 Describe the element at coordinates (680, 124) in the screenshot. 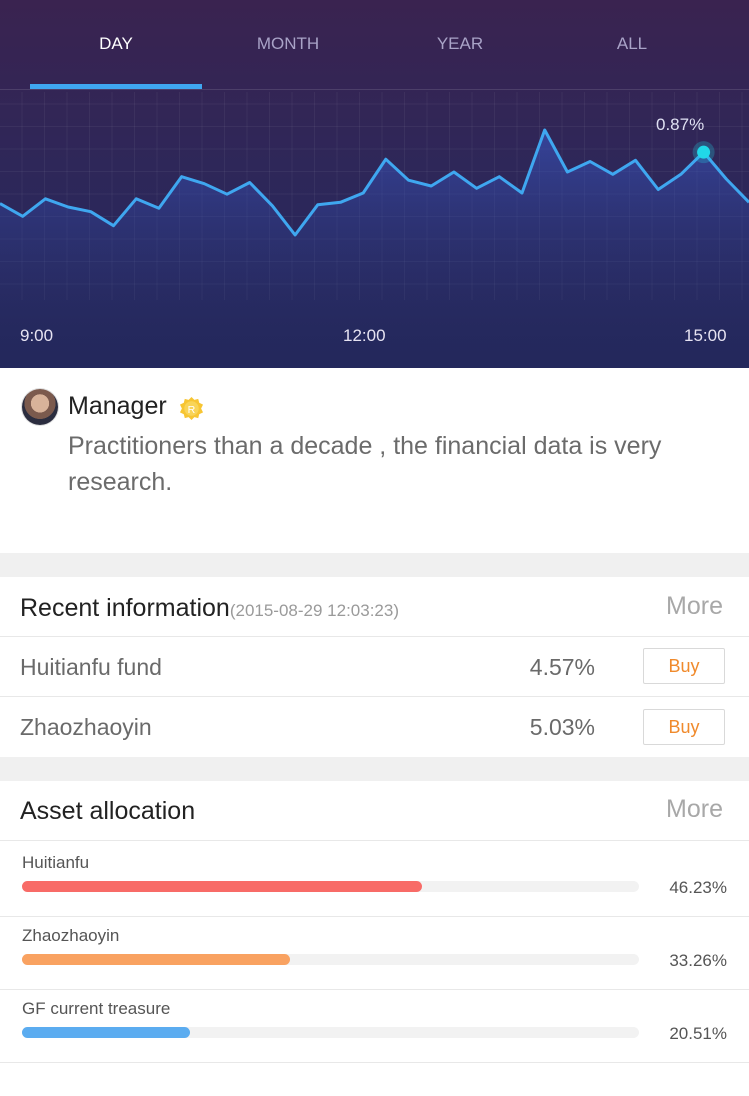

I see `peak-value-label: 0.87%` at that location.